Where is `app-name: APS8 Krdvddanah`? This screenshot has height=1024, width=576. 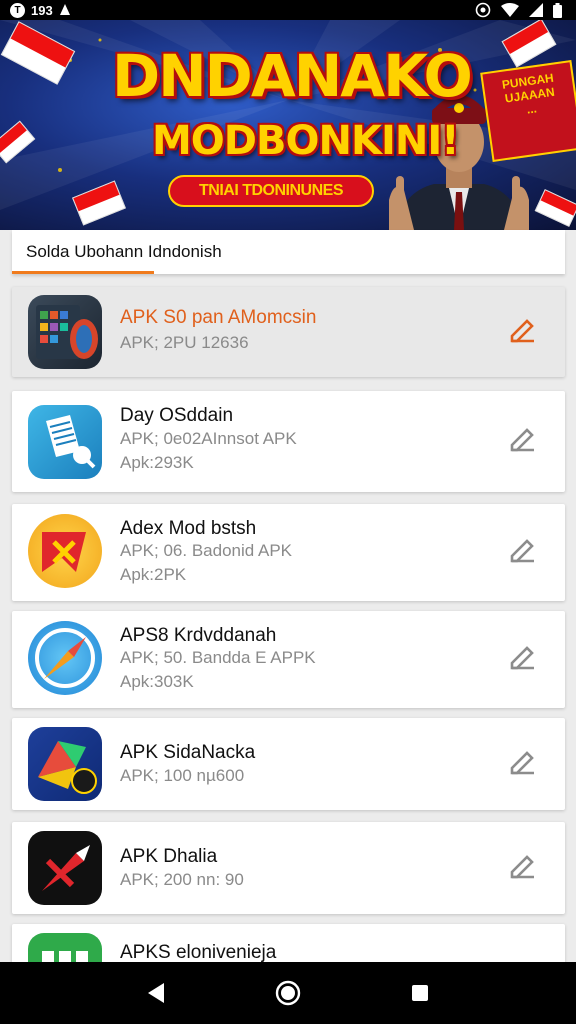 app-name: APS8 Krdvddanah is located at coordinates (198, 635).